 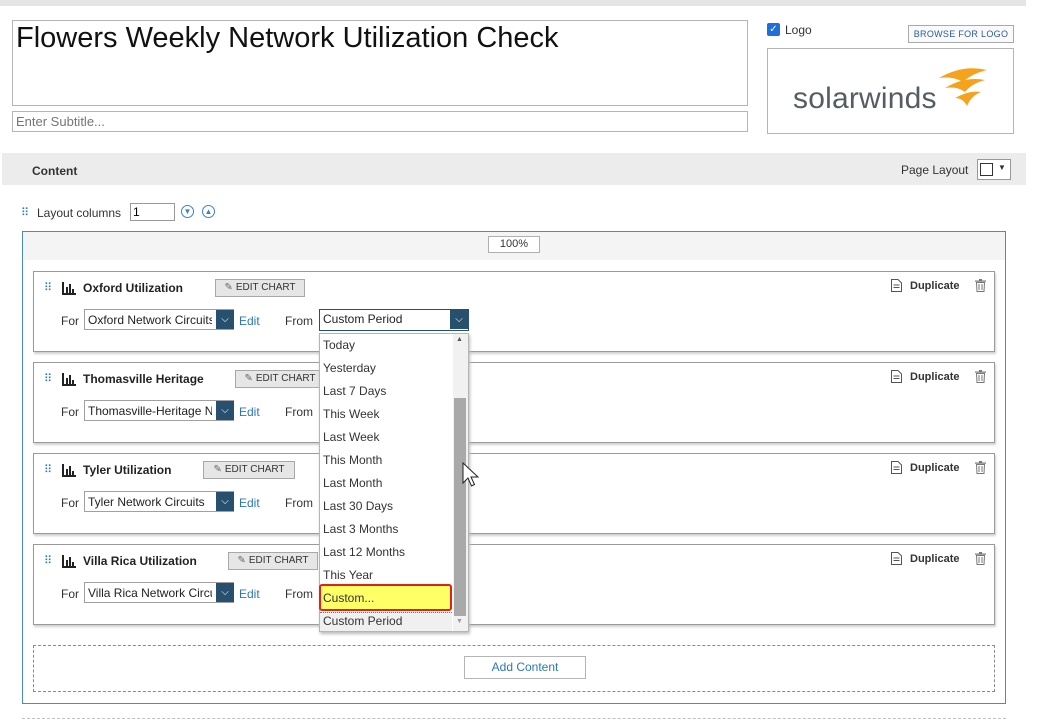 What do you see at coordinates (471, 474) in the screenshot?
I see `mouse-cursor-icon` at bounding box center [471, 474].